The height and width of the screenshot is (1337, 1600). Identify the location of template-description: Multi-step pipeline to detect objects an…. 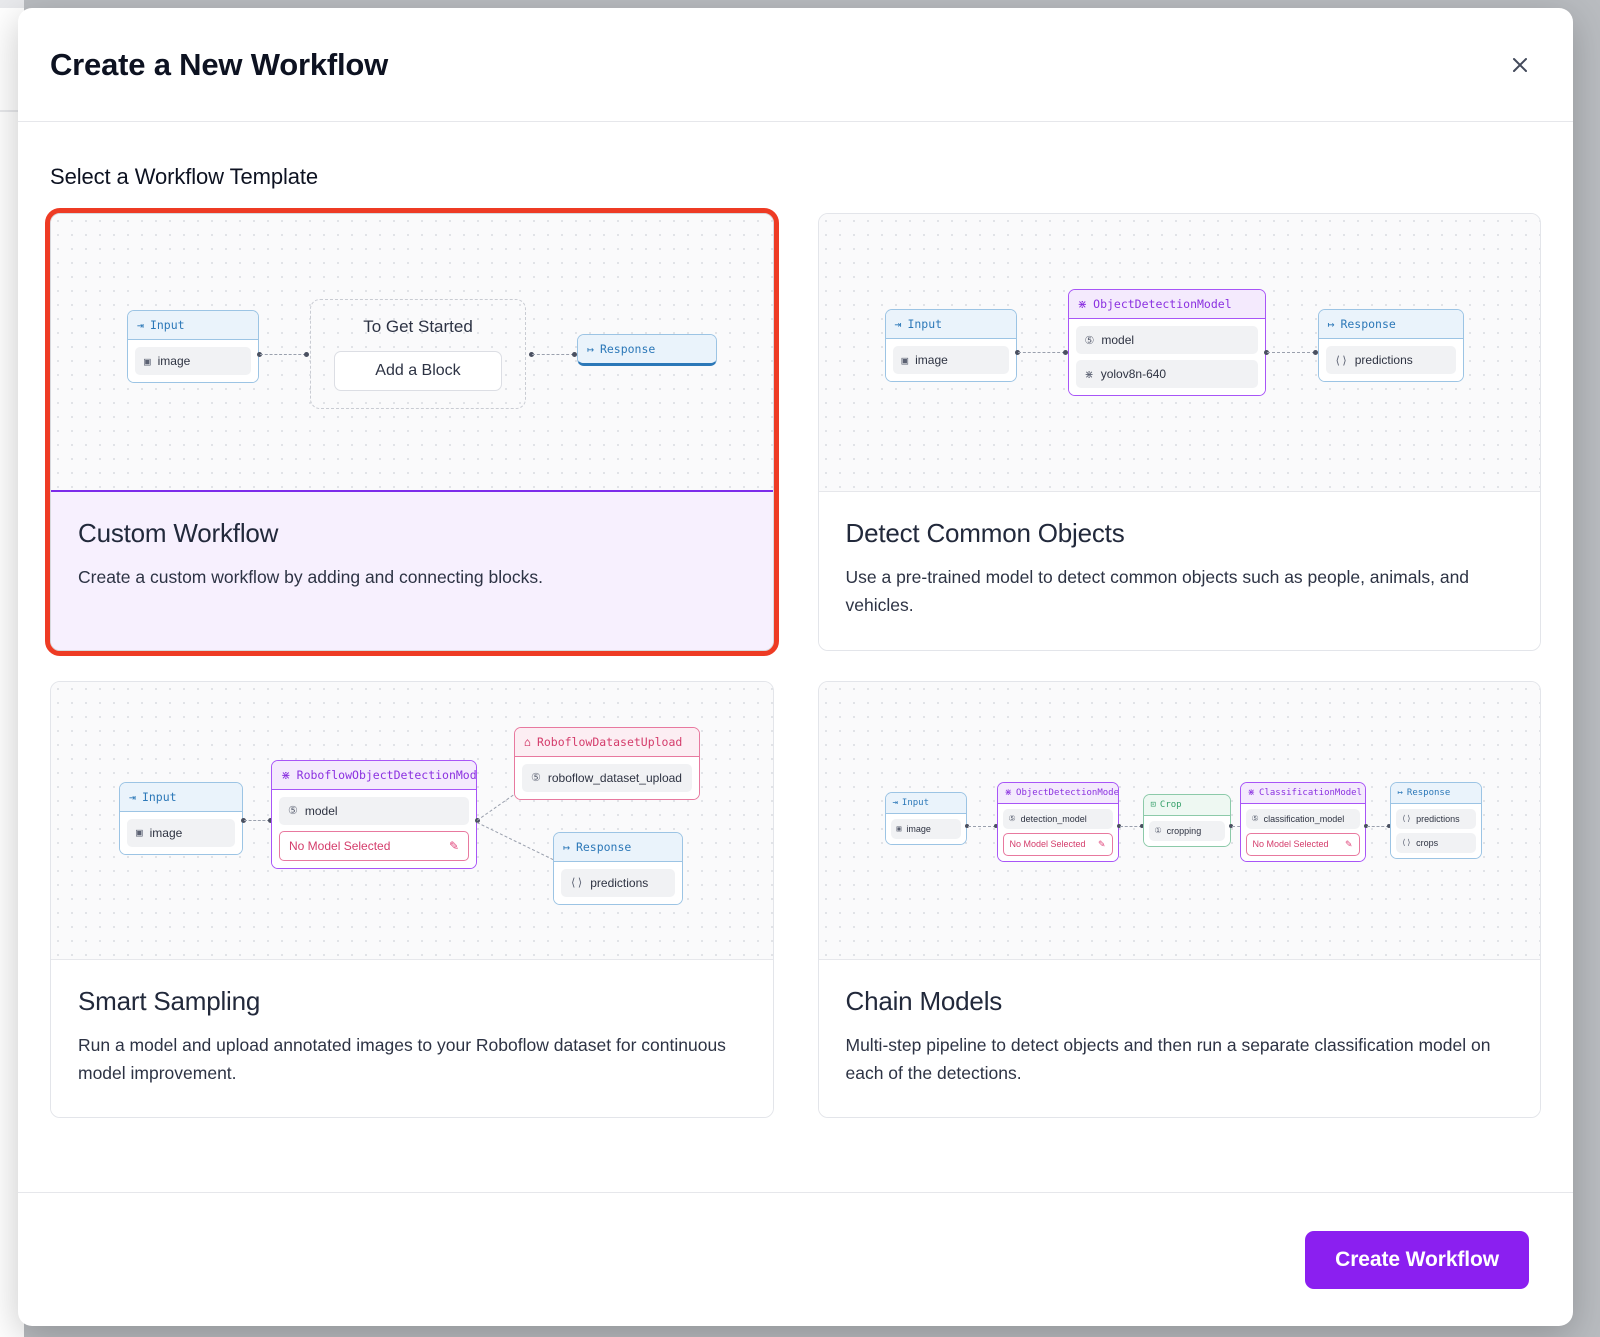
(1168, 1059).